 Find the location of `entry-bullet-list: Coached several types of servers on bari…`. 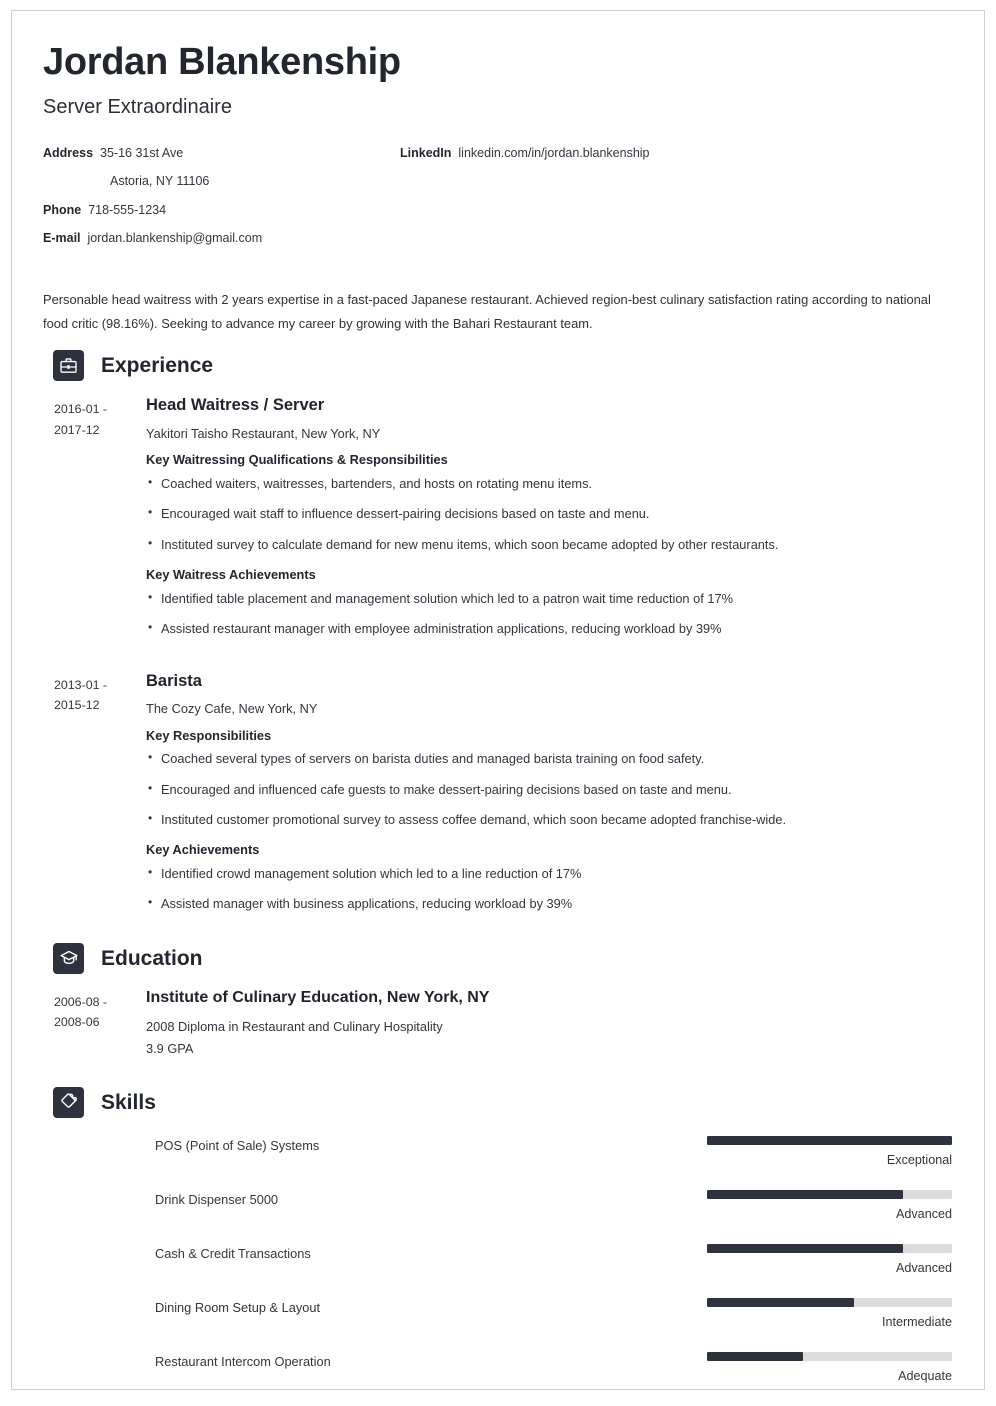

entry-bullet-list: Coached several types of servers on bari… is located at coordinates (549, 789).